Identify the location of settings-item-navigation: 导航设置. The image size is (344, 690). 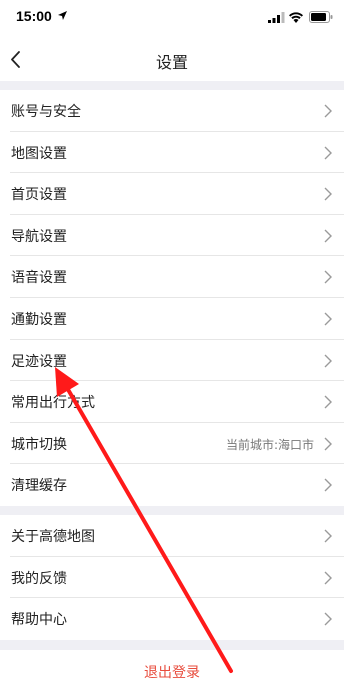
(172, 236).